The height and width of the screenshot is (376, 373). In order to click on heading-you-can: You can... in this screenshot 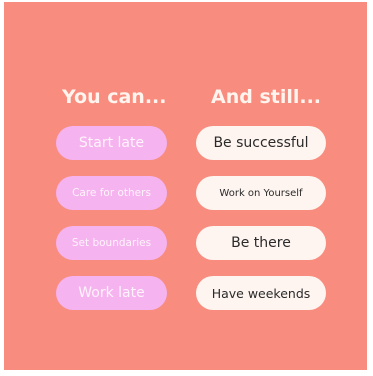, I will do `click(114, 97)`.